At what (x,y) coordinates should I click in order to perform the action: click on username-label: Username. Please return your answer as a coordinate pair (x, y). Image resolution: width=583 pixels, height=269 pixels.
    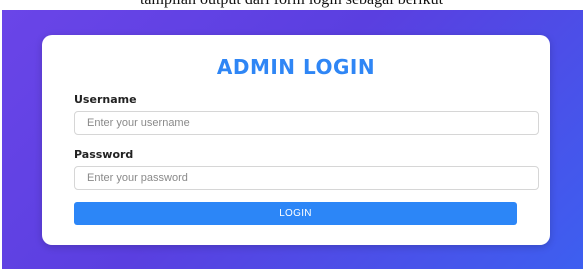
    Looking at the image, I should click on (105, 99).